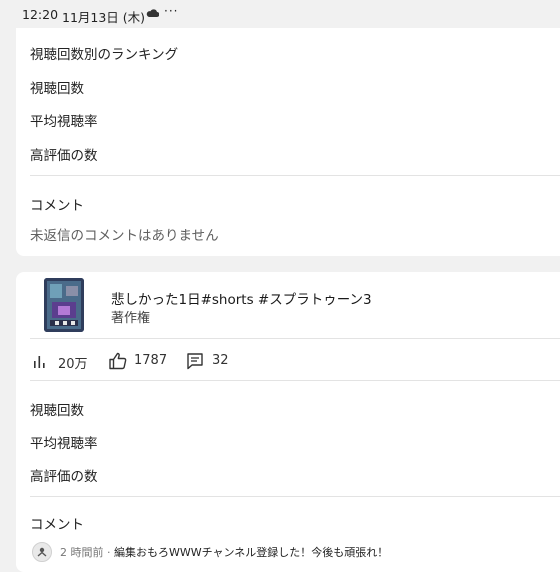 Image resolution: width=560 pixels, height=572 pixels. Describe the element at coordinates (195, 361) in the screenshot. I see `comment-icon` at that location.